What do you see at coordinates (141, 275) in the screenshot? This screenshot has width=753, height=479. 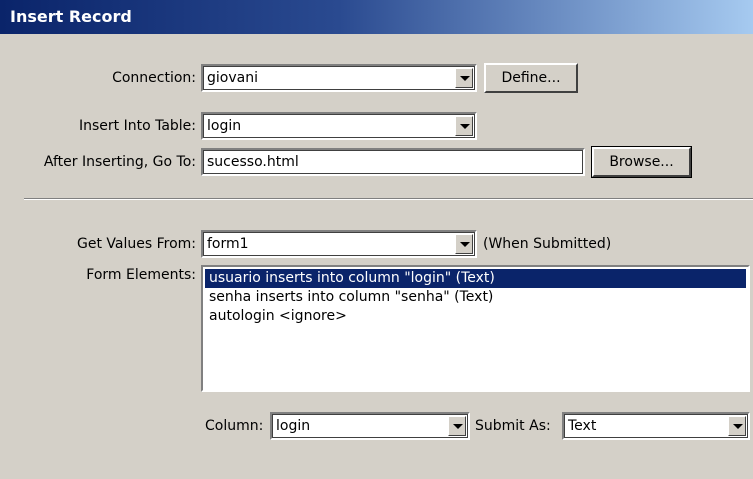 I see `form-elements-label: Form Elements:` at bounding box center [141, 275].